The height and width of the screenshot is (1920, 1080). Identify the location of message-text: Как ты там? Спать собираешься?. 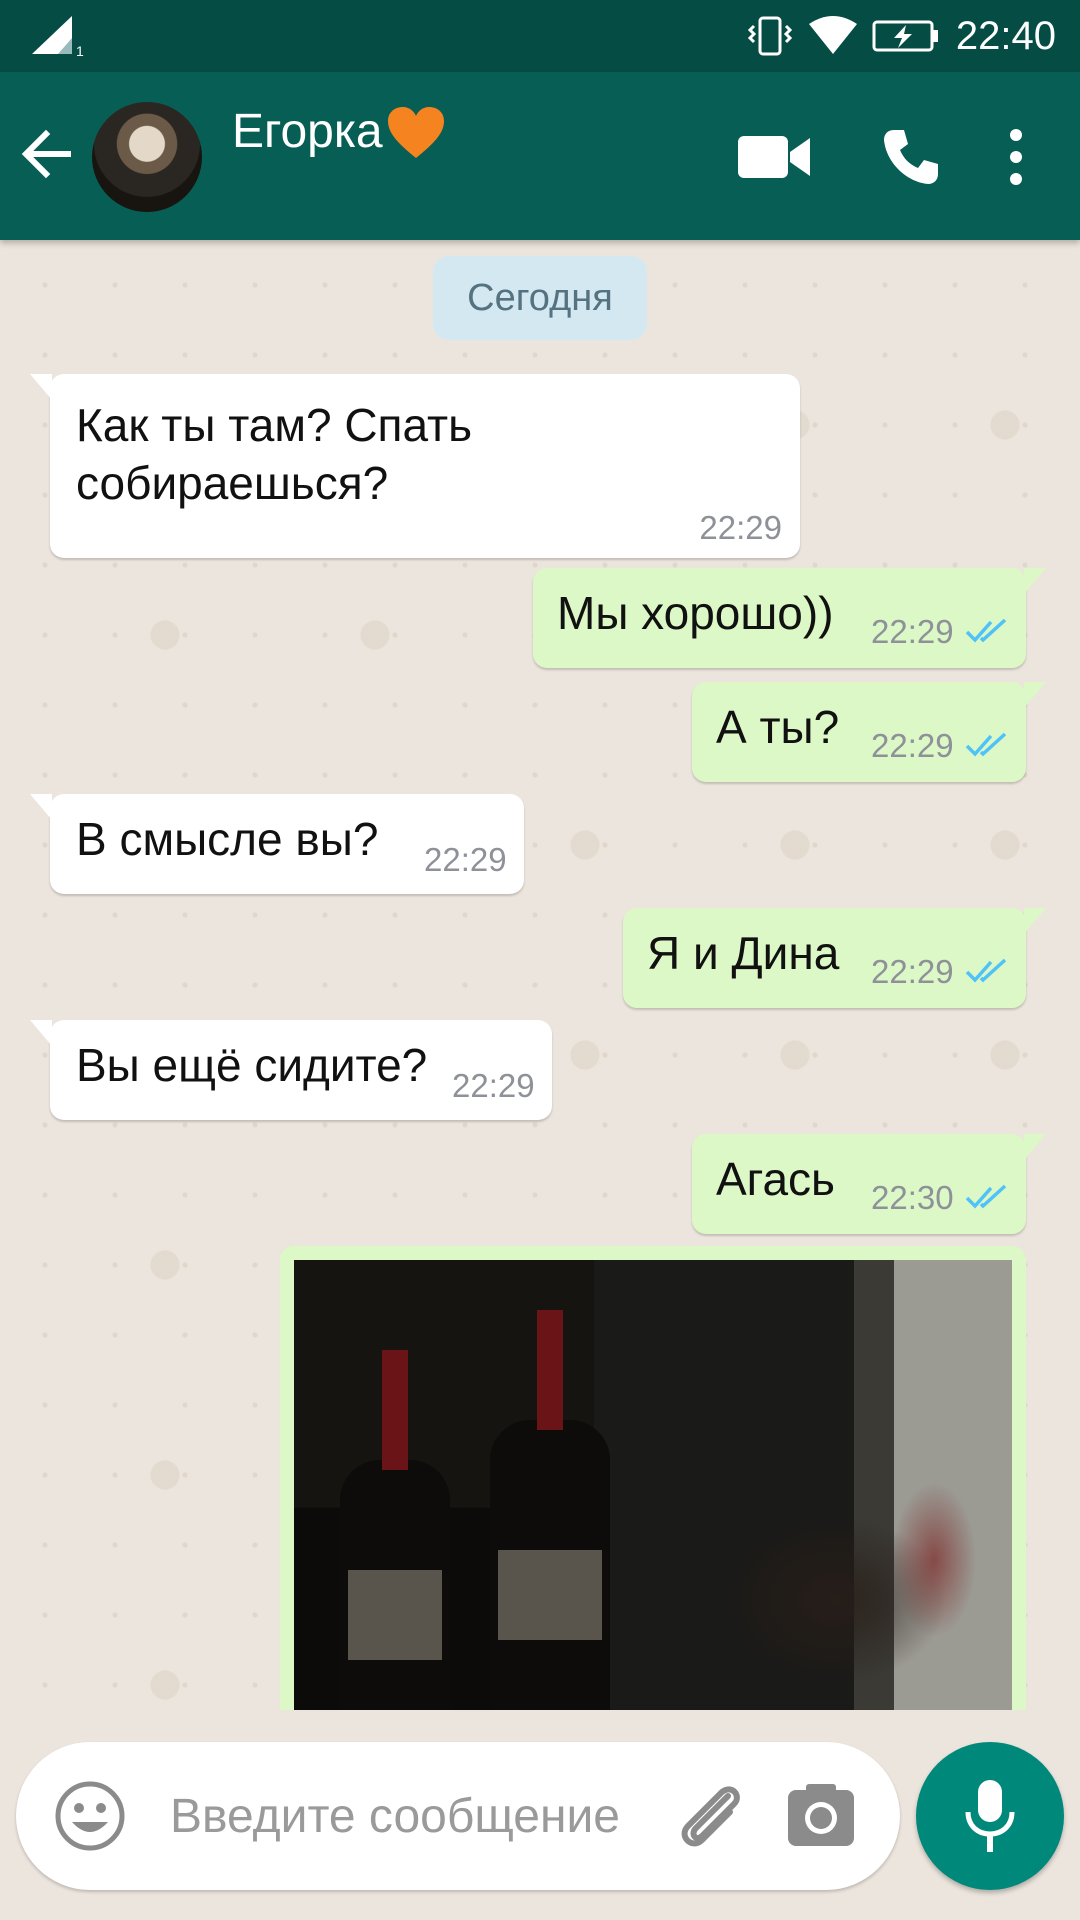
(274, 454).